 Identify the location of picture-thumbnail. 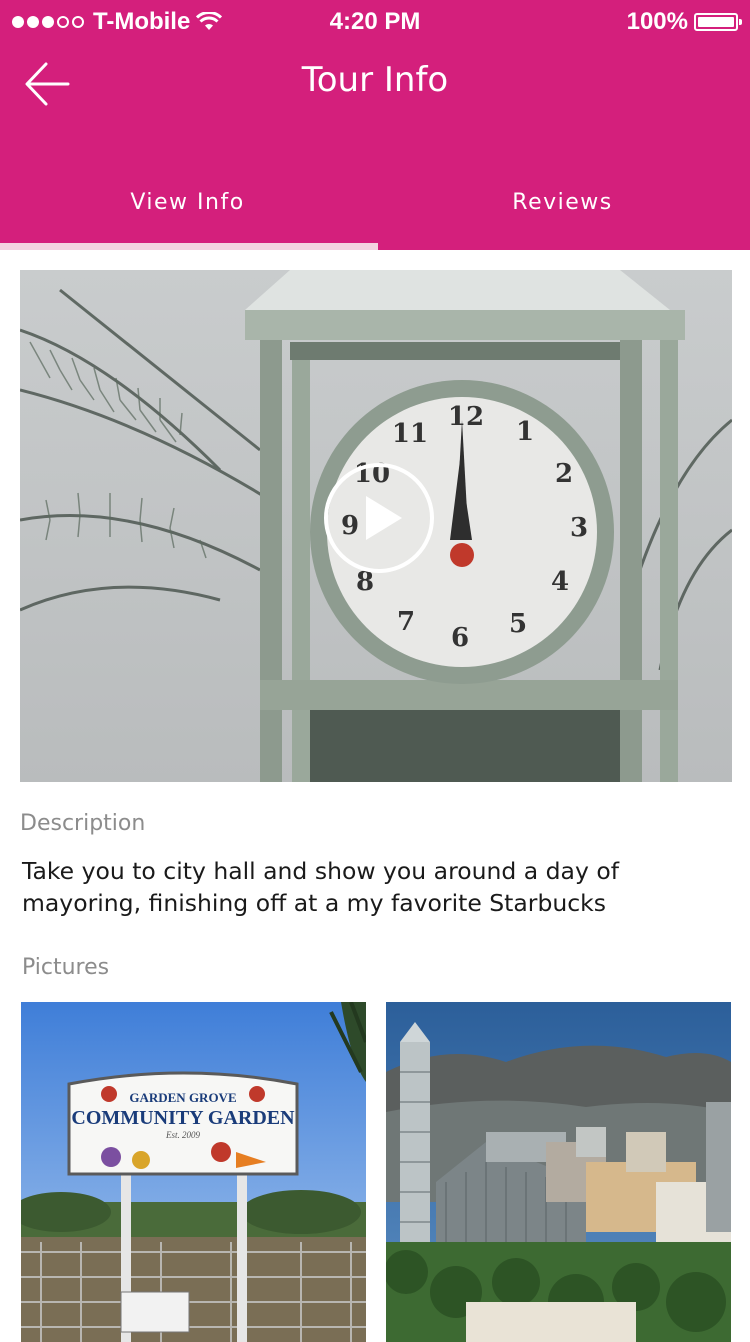
(558, 1172).